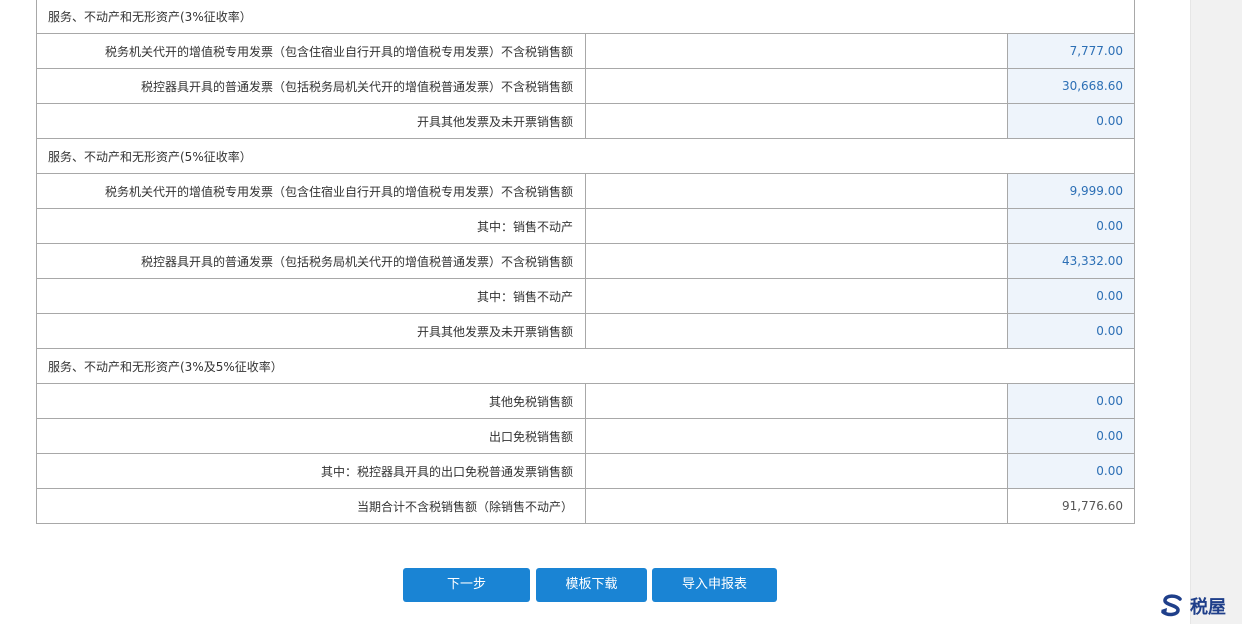 Image resolution: width=1242 pixels, height=624 pixels. I want to click on section-header-row: 服务、不动产和无形资产(3%征收率）, so click(585, 17).